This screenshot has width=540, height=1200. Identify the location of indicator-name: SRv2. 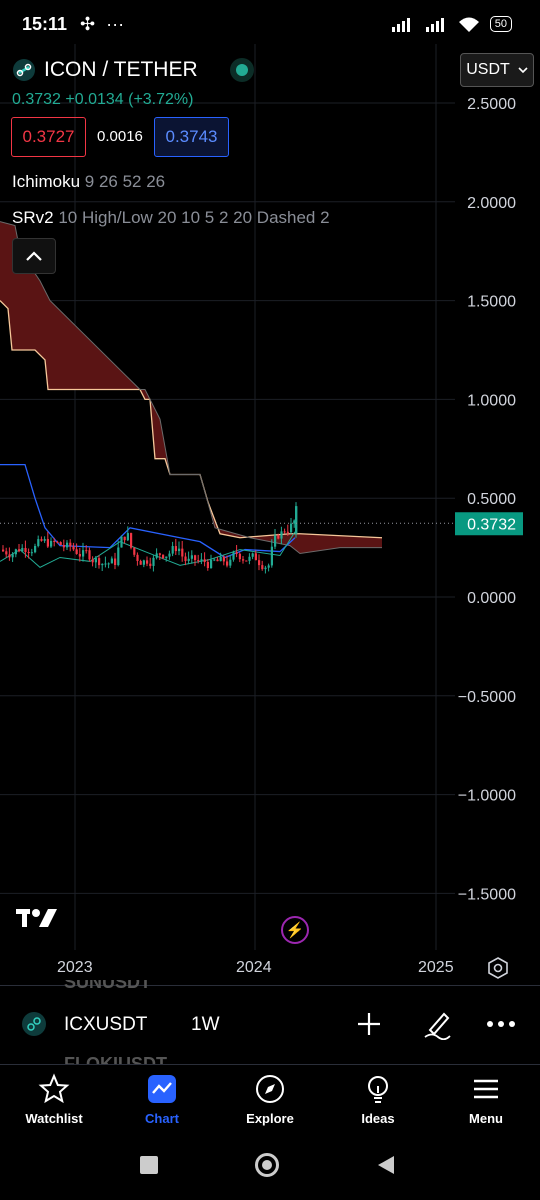
(33, 217).